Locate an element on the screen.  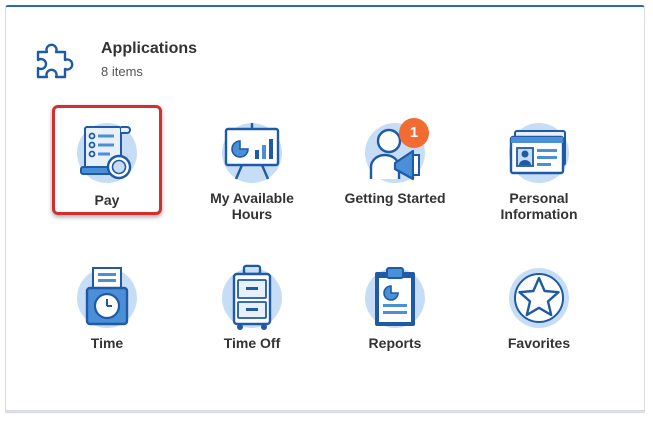
notification-badge: 1 is located at coordinates (414, 133).